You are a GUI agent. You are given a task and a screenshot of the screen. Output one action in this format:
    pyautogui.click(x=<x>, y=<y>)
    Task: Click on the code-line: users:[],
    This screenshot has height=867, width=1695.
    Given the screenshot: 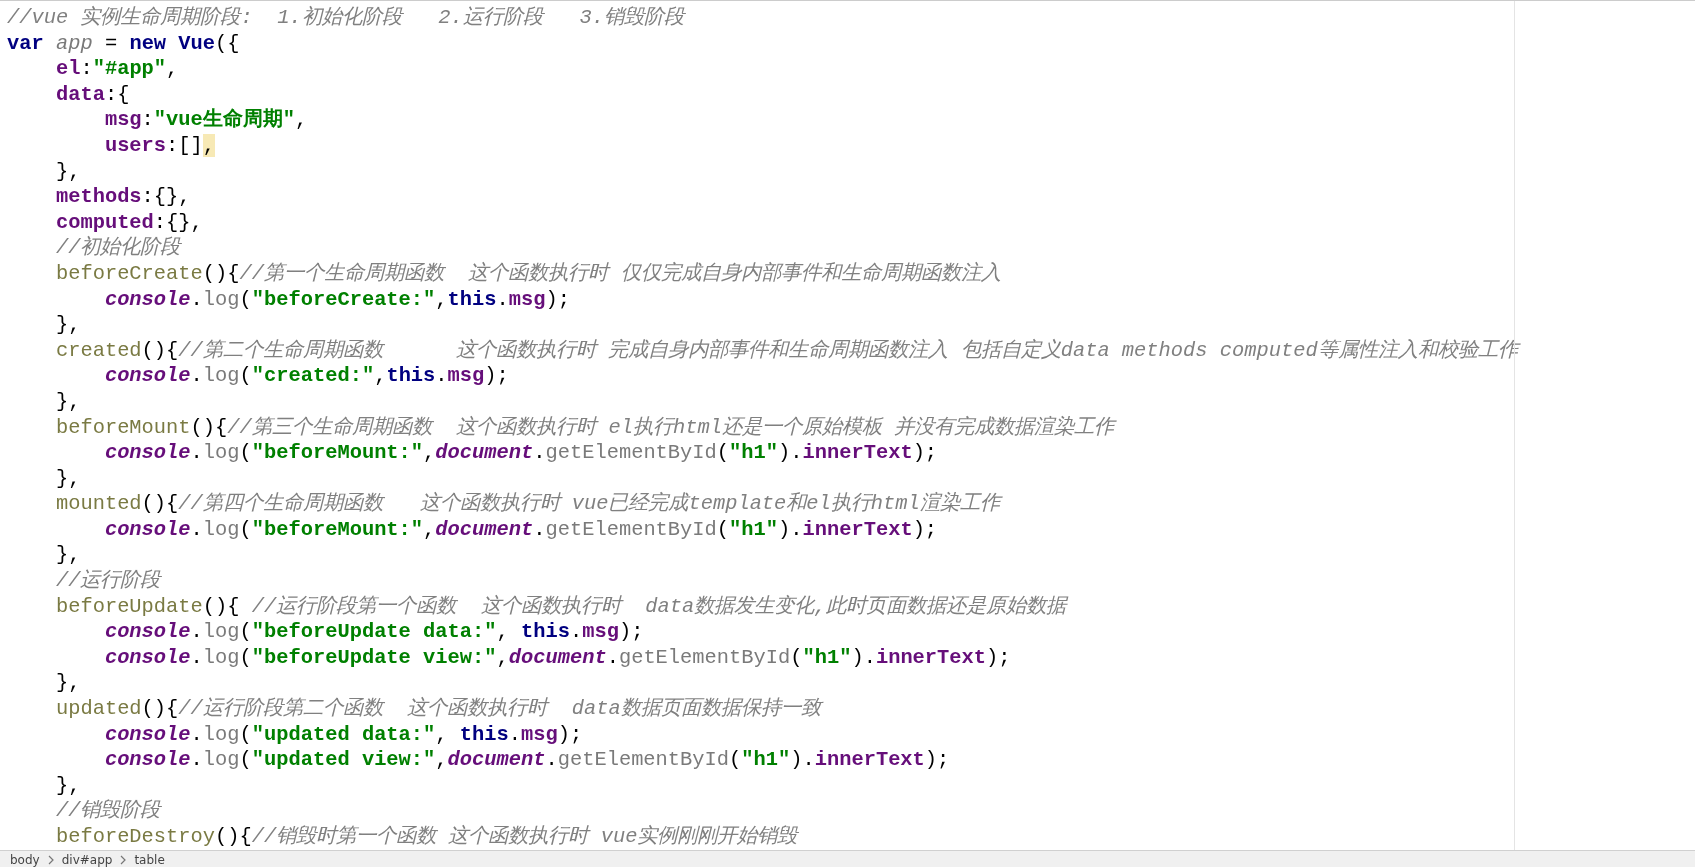 What is the action you would take?
    pyautogui.click(x=159, y=145)
    